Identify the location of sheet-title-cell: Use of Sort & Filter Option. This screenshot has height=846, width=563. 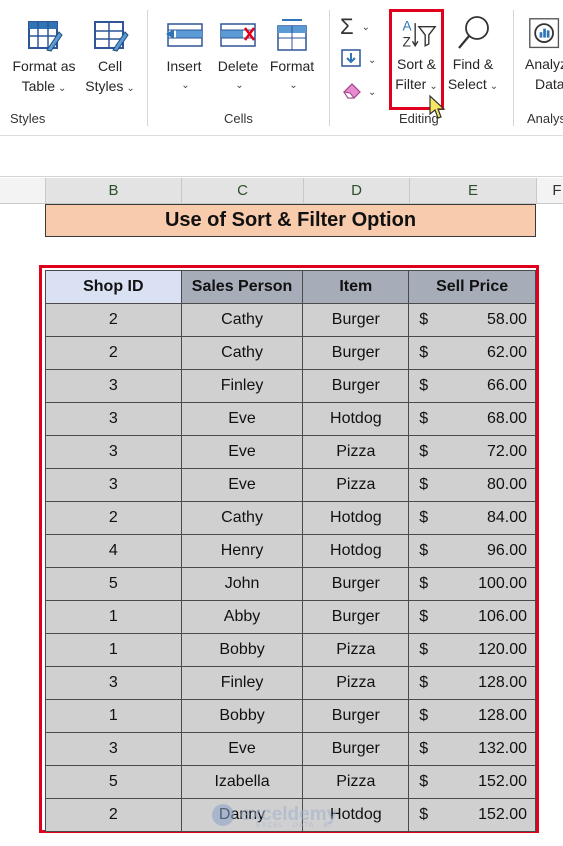
(290, 220).